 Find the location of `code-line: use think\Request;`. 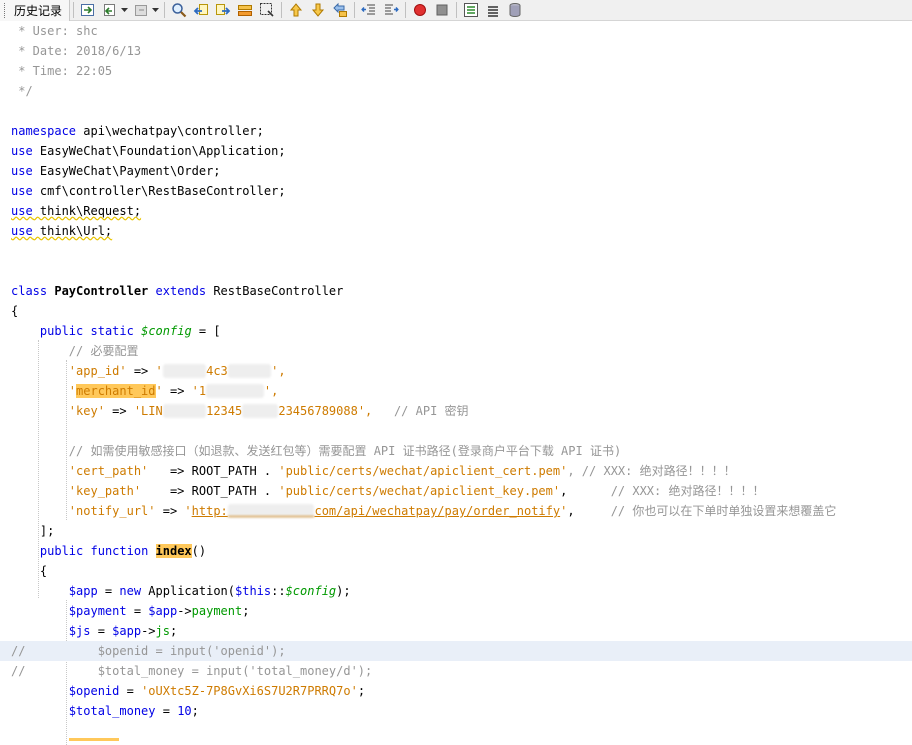

code-line: use think\Request; is located at coordinates (76, 211).